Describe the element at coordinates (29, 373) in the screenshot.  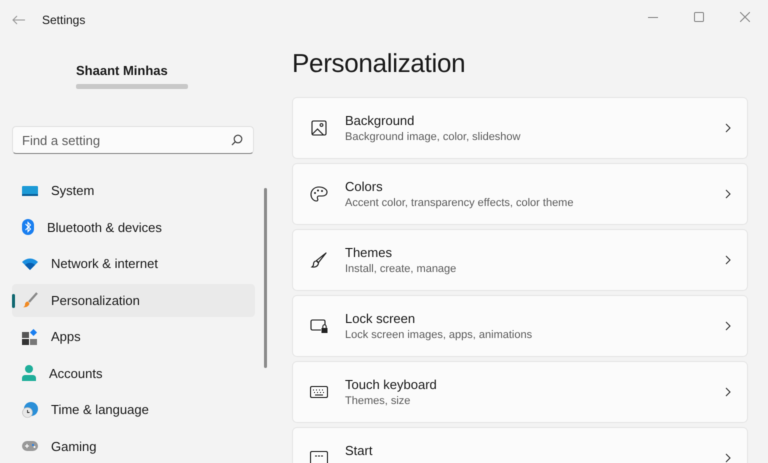
I see `person-icon` at that location.